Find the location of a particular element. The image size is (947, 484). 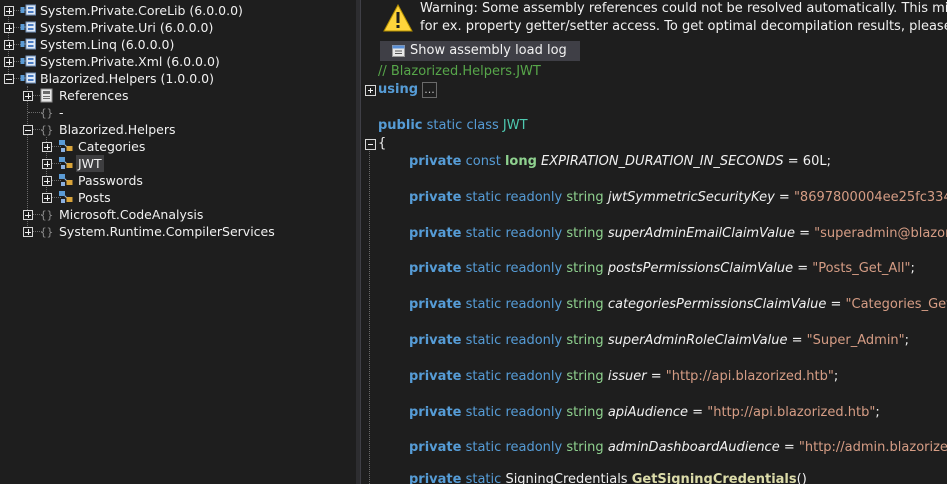

tree-item: {} Blazorized.Helpers is located at coordinates (178, 129).